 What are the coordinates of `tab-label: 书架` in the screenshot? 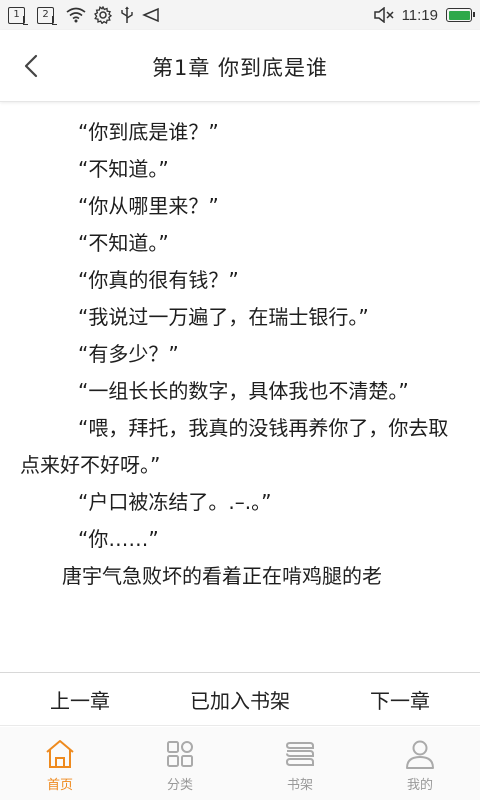 It's located at (299, 785).